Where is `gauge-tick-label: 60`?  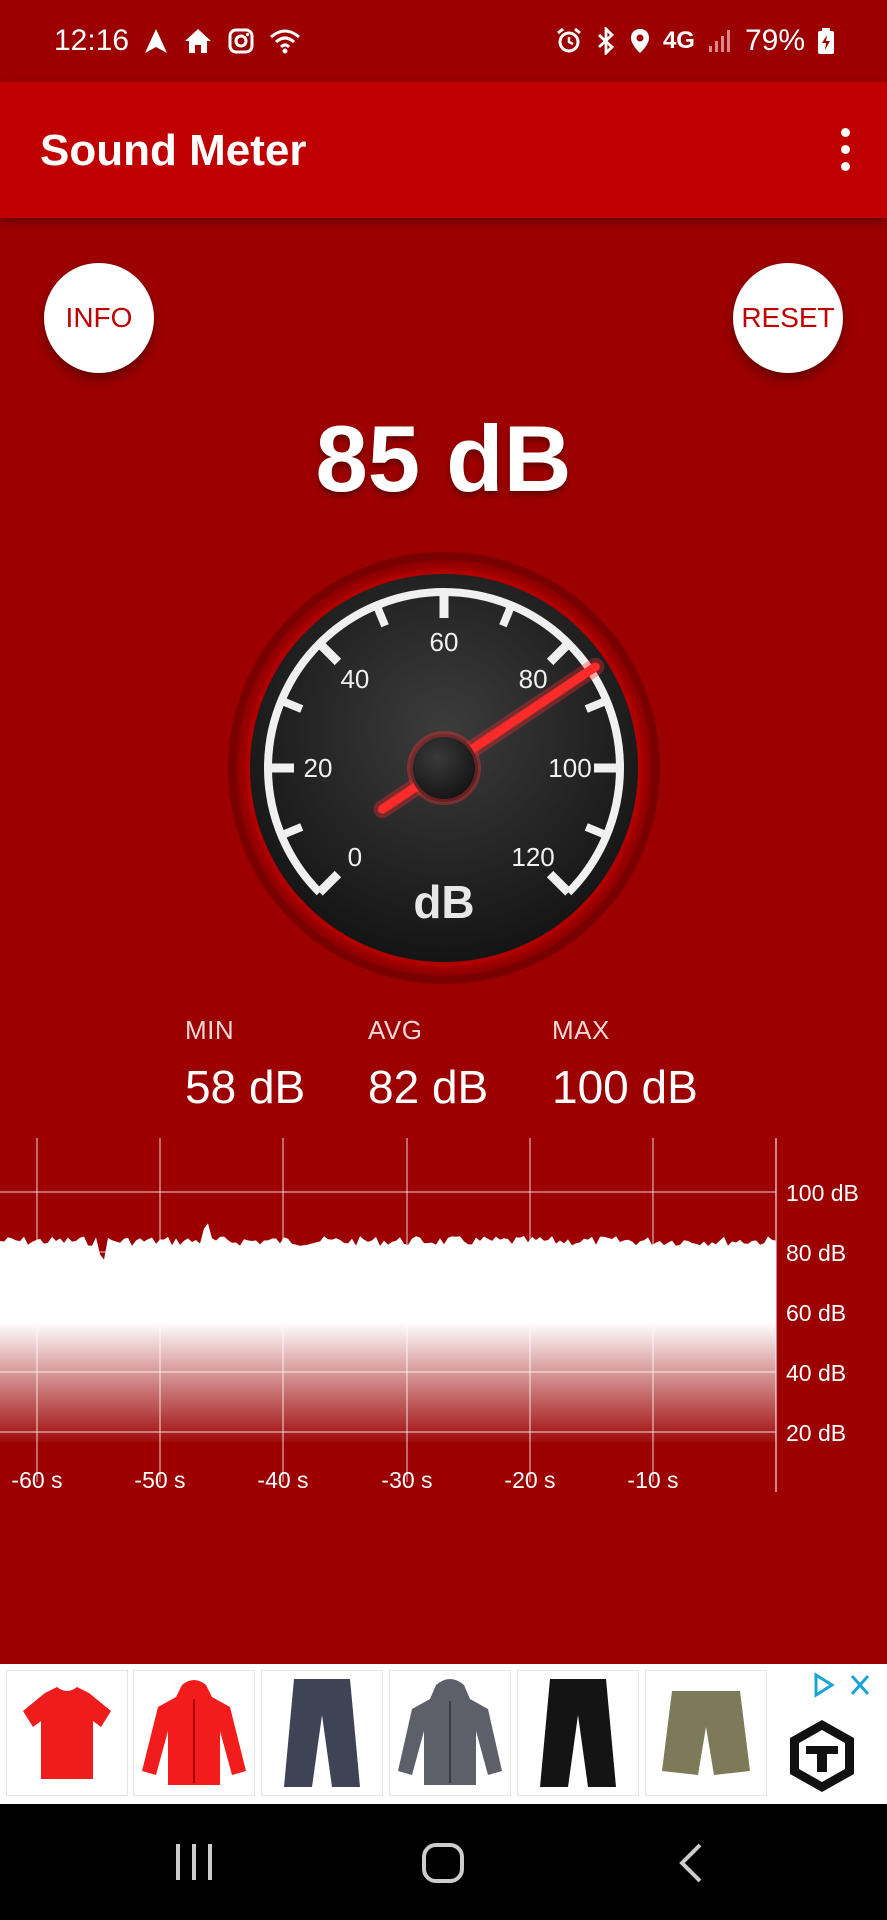
gauge-tick-label: 60 is located at coordinates (444, 642).